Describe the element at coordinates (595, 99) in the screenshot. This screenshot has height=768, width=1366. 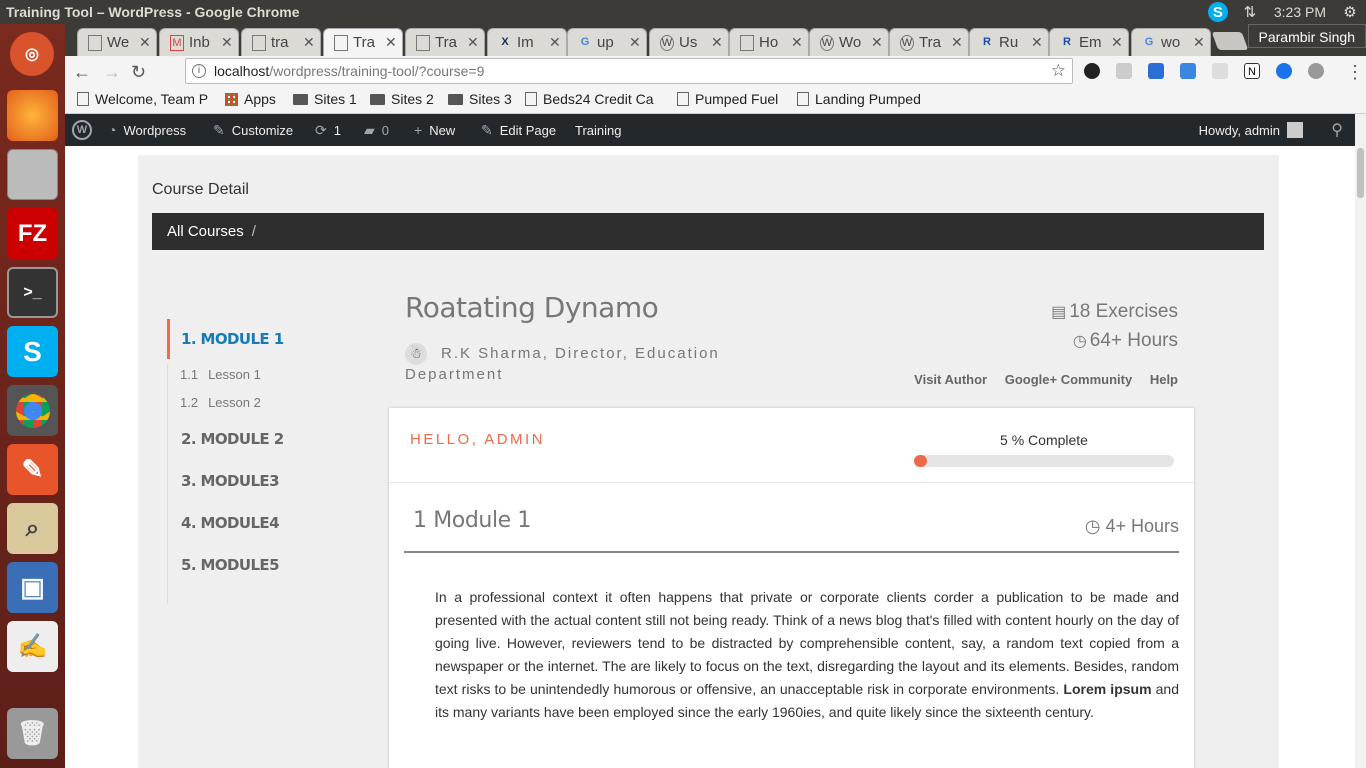
I see `bookmark-item: Beds24 Credit Ca` at that location.